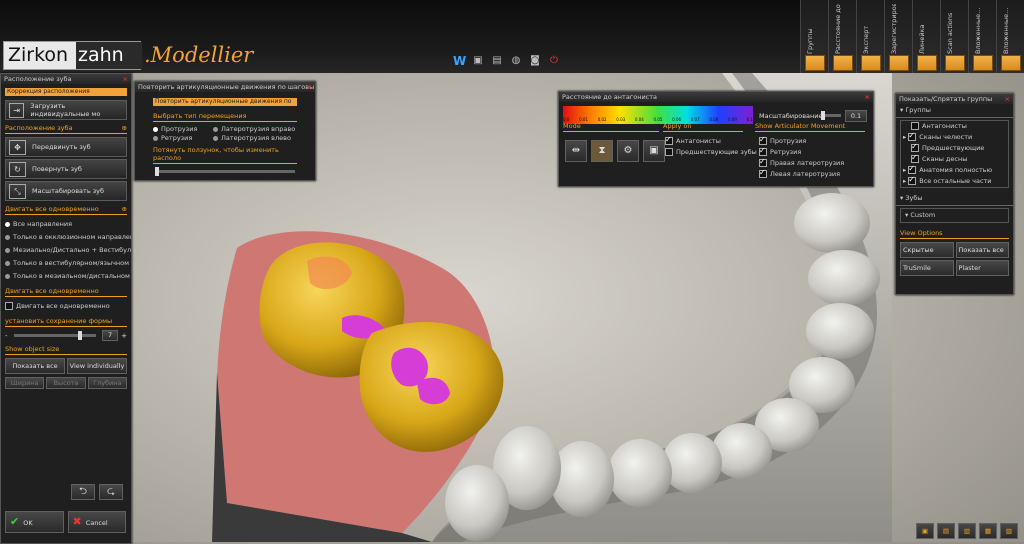 The width and height of the screenshot is (1024, 544). I want to click on scale-tooth-button: ⤡ Масштабировать зуб, so click(66, 191).